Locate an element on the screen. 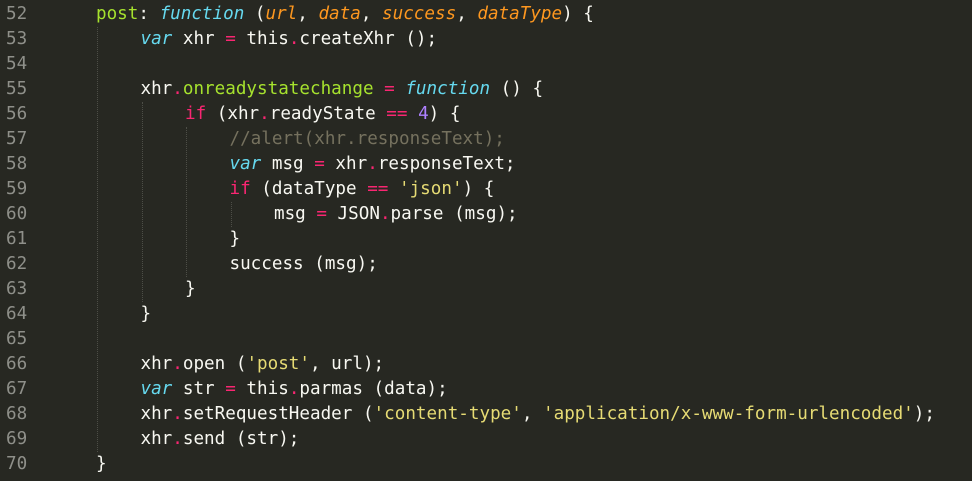  code-line: 55 xhr.onreadystatechange = function () { is located at coordinates (486, 89).